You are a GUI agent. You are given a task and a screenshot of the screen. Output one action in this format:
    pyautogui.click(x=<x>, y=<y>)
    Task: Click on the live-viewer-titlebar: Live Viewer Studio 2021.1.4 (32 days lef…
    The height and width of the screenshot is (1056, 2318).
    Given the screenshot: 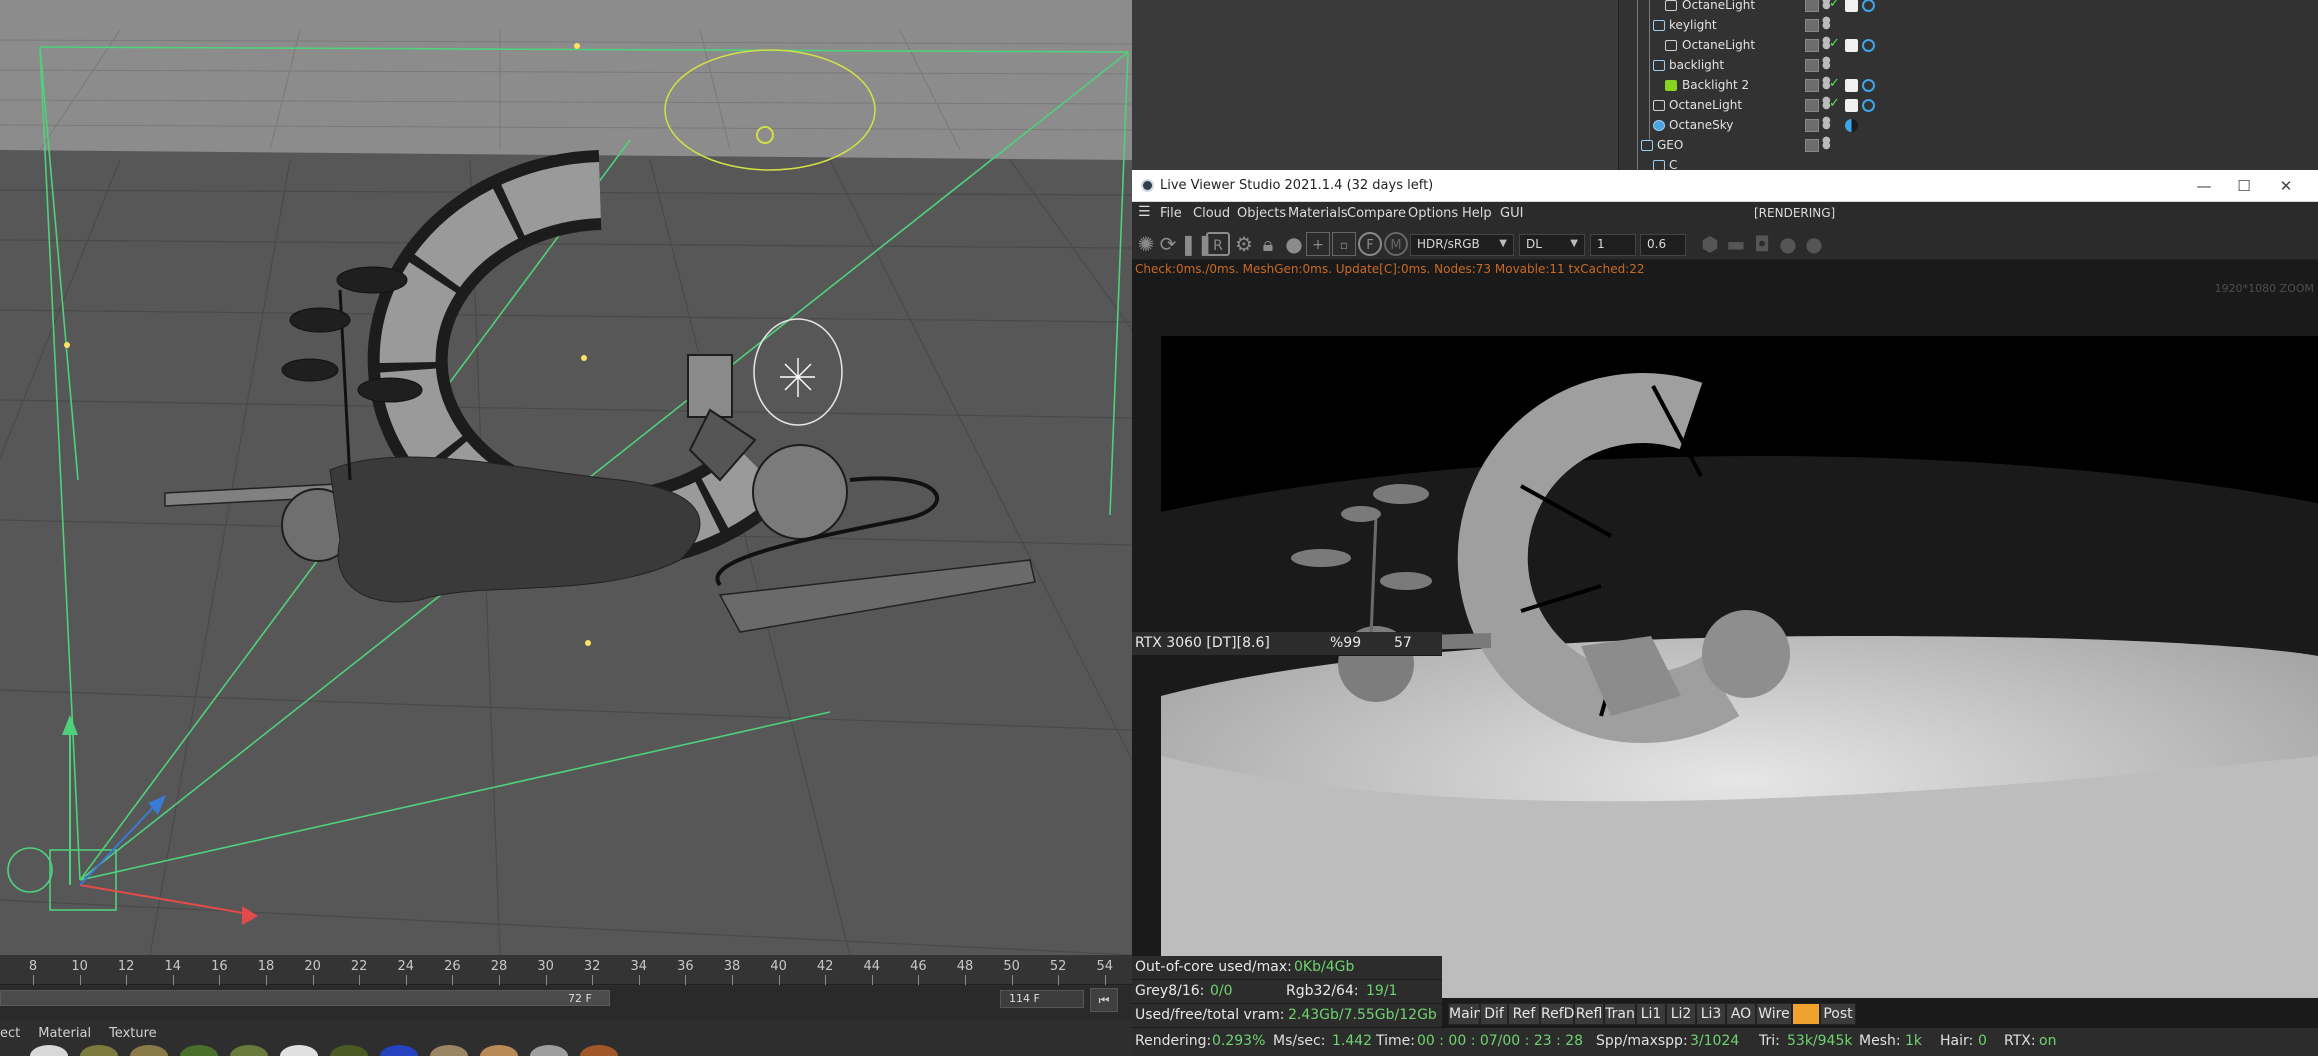 What is the action you would take?
    pyautogui.click(x=1725, y=186)
    